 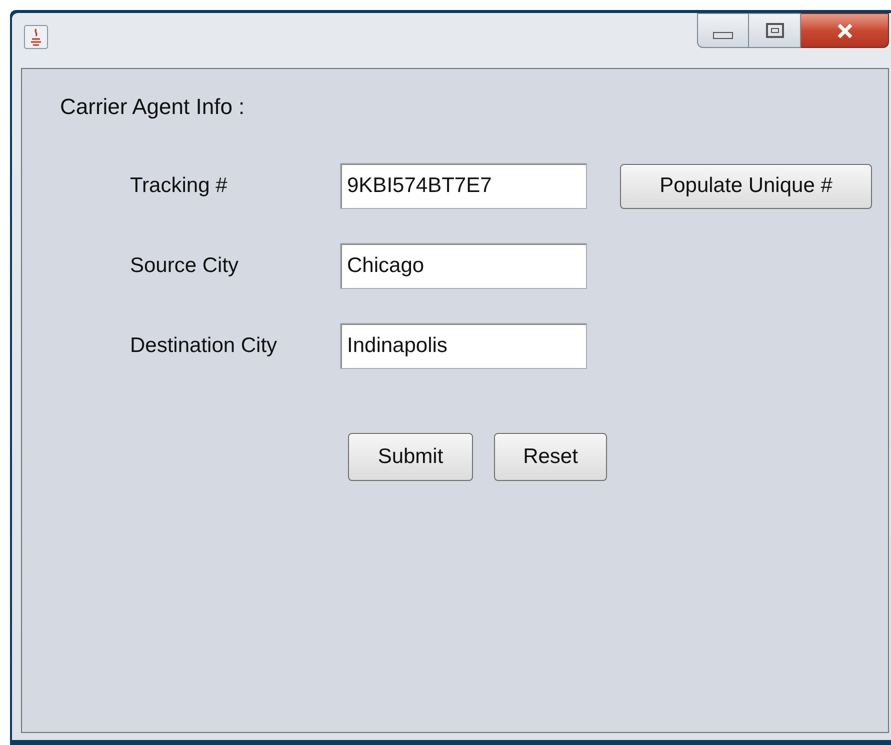 I want to click on minimize-button, so click(x=723, y=30).